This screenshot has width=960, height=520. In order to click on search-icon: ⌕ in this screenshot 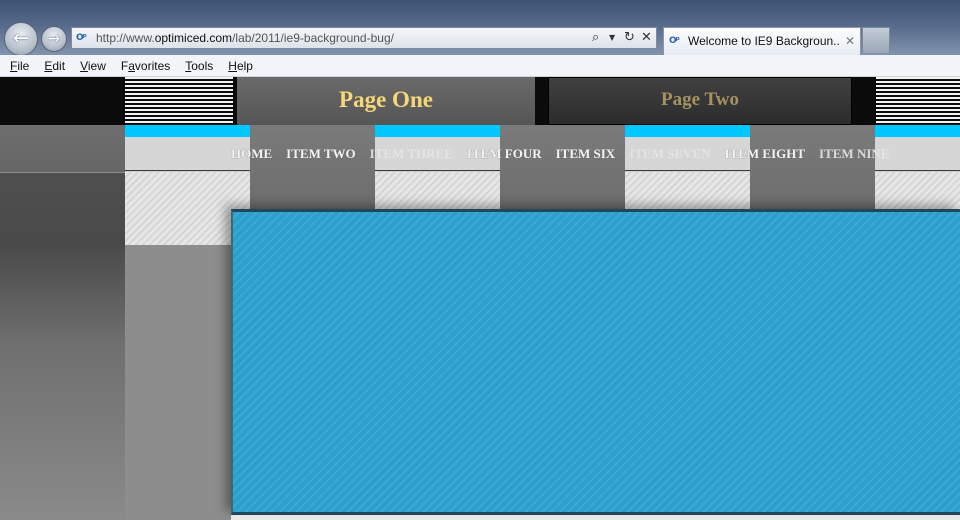, I will do `click(595, 38)`.